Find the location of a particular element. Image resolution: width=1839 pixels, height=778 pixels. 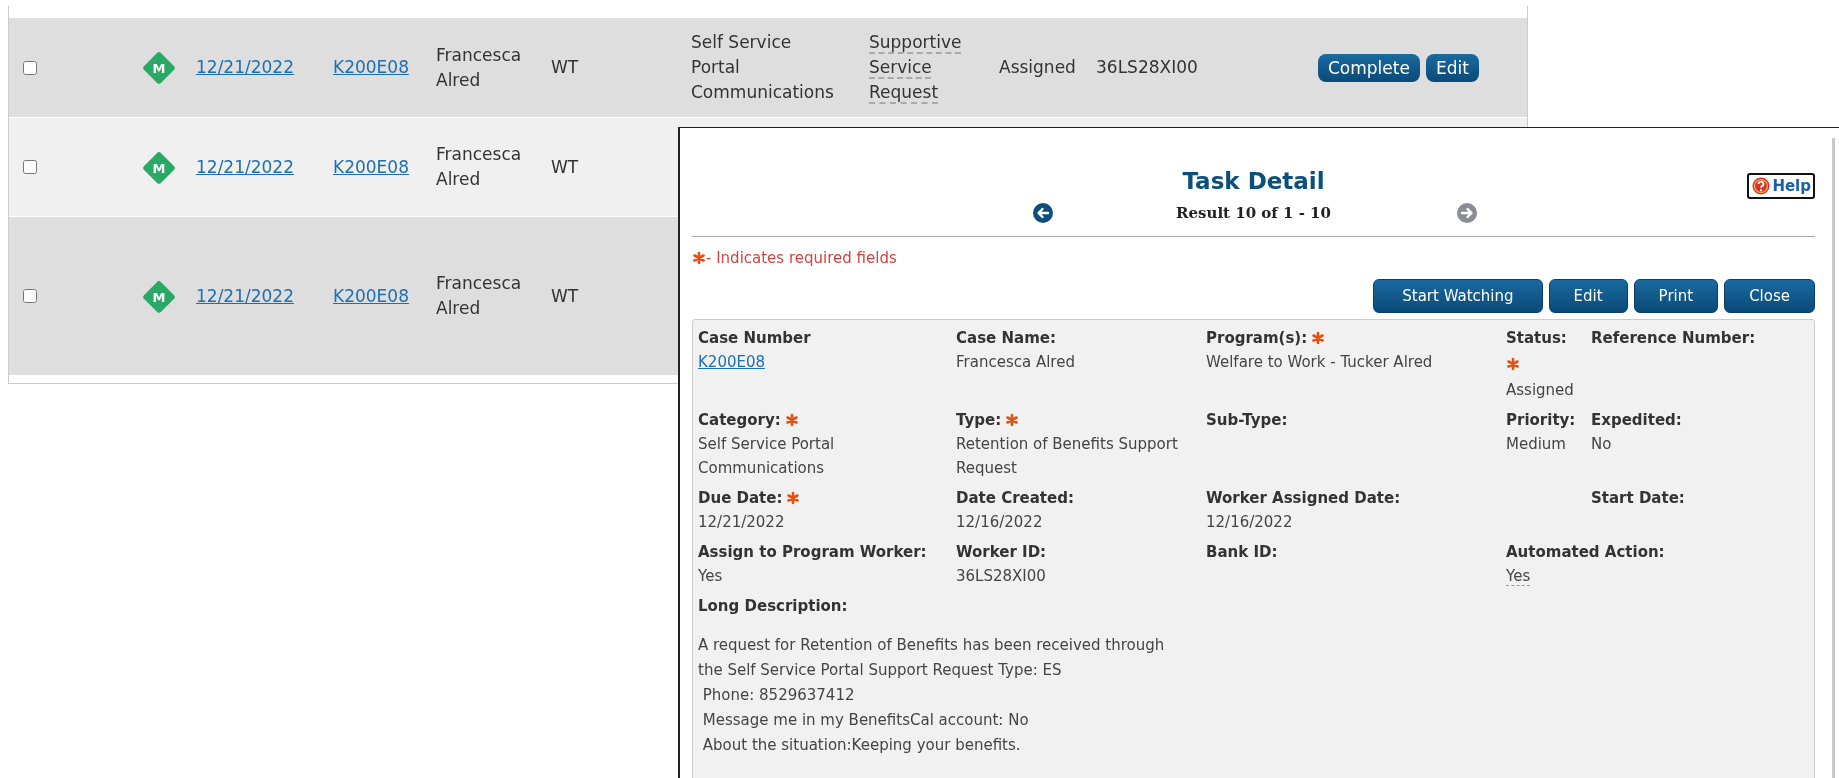

row-action-button: Edit is located at coordinates (1452, 67).